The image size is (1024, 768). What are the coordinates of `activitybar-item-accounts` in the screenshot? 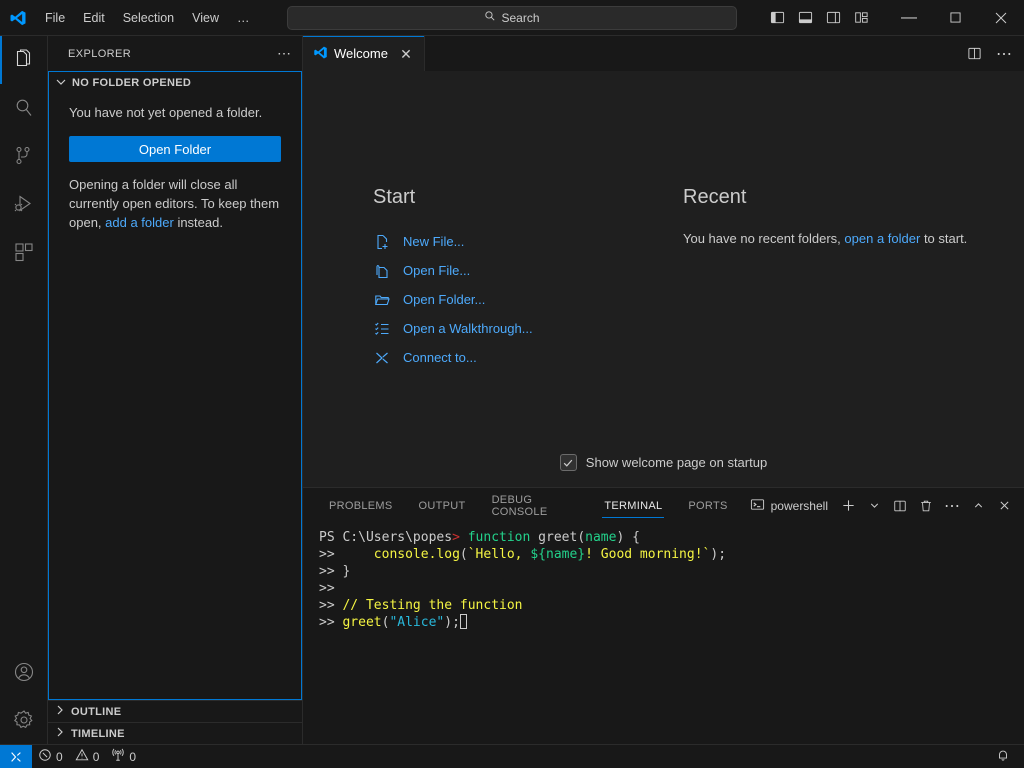 It's located at (24, 672).